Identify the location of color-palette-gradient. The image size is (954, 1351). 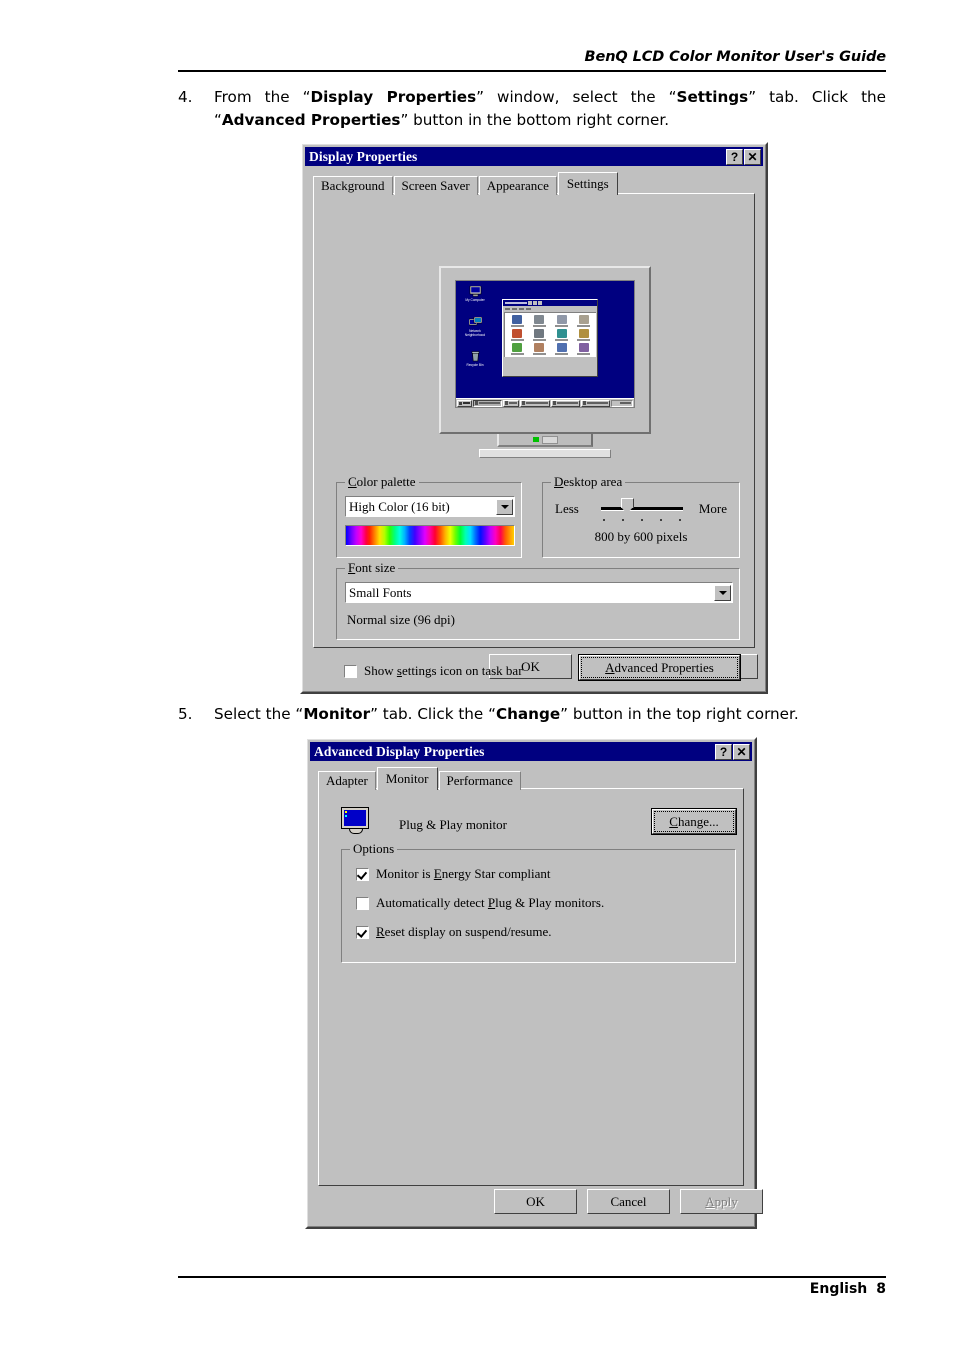
(430, 535).